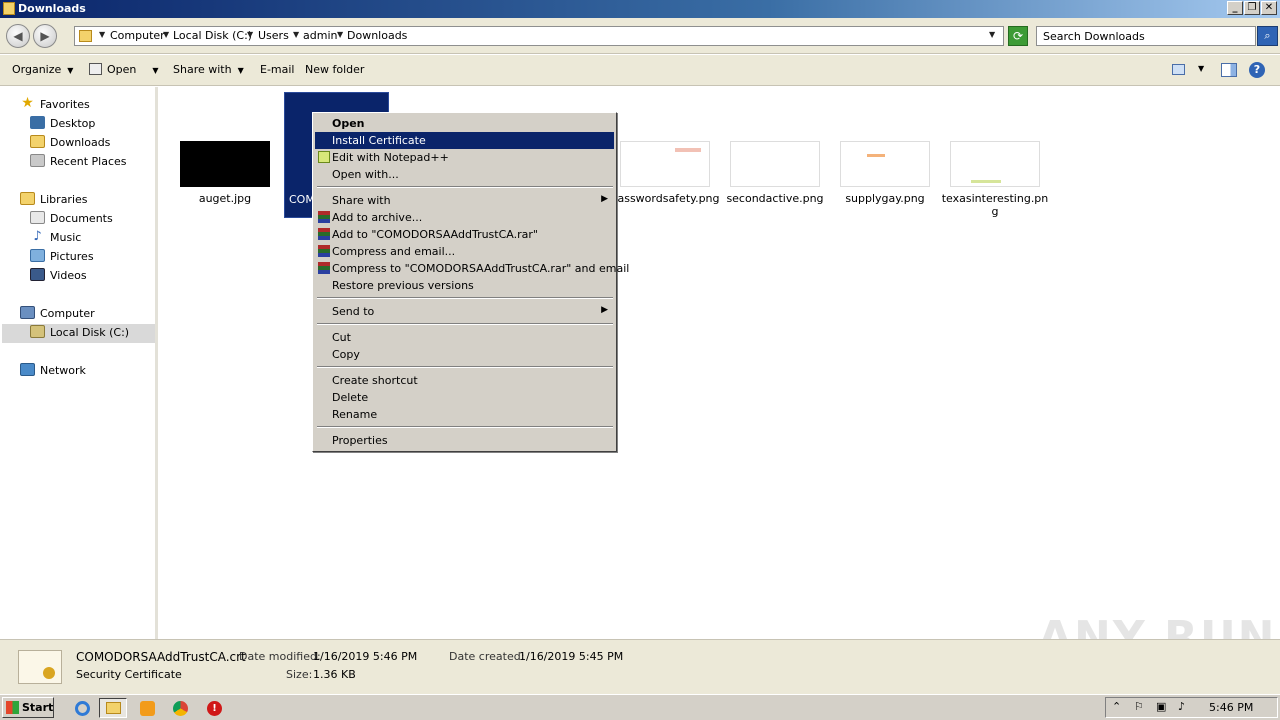  Describe the element at coordinates (37, 141) in the screenshot. I see `downloads-folder-icon` at that location.